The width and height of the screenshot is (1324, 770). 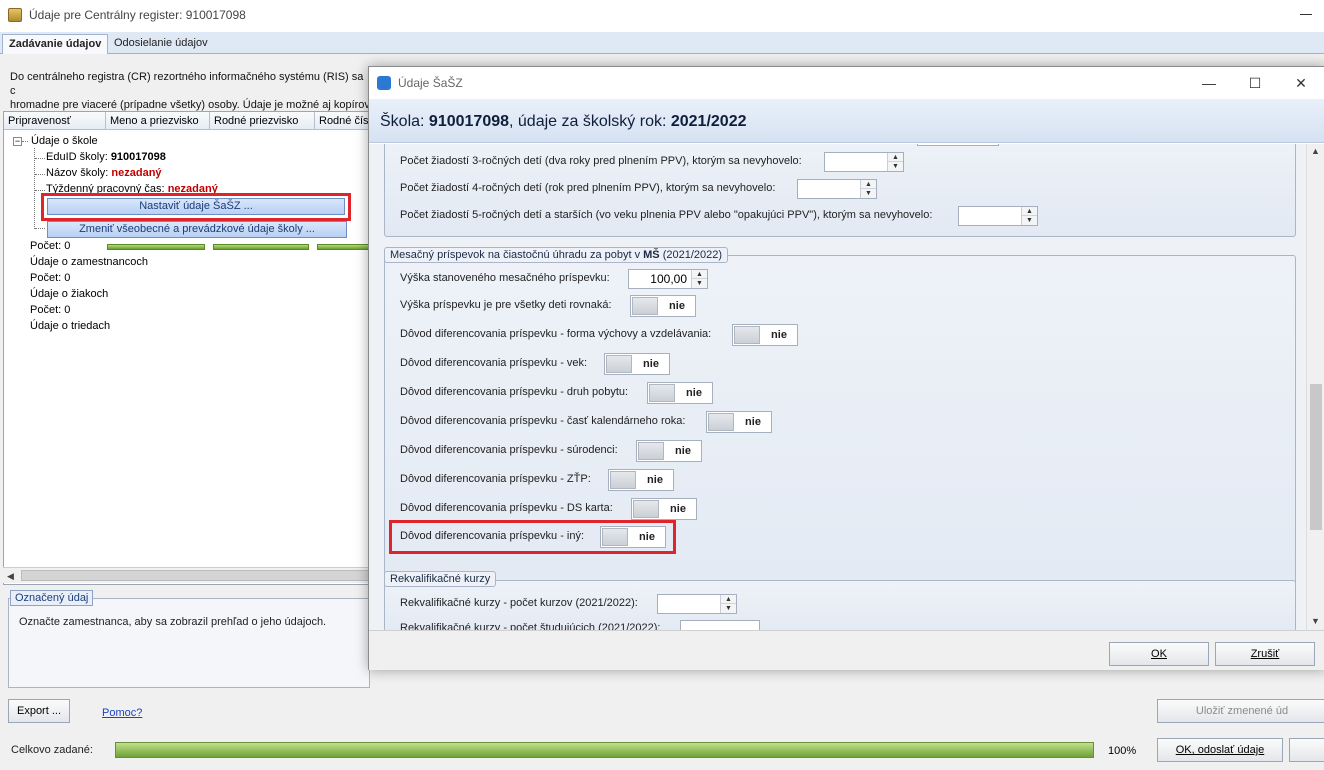 What do you see at coordinates (720, 625) in the screenshot?
I see `spin-retrain-students` at bounding box center [720, 625].